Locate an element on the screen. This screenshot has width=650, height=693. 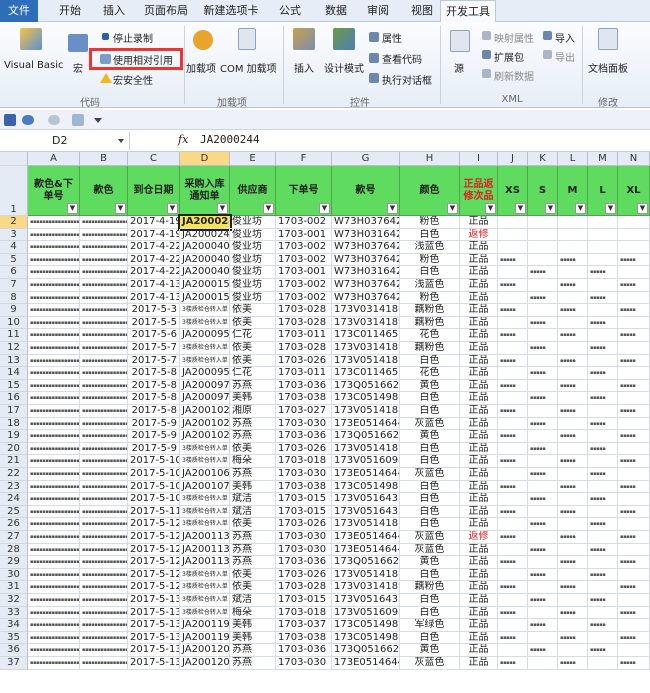
cell-e: 仁花 is located at coordinates (253, 335).